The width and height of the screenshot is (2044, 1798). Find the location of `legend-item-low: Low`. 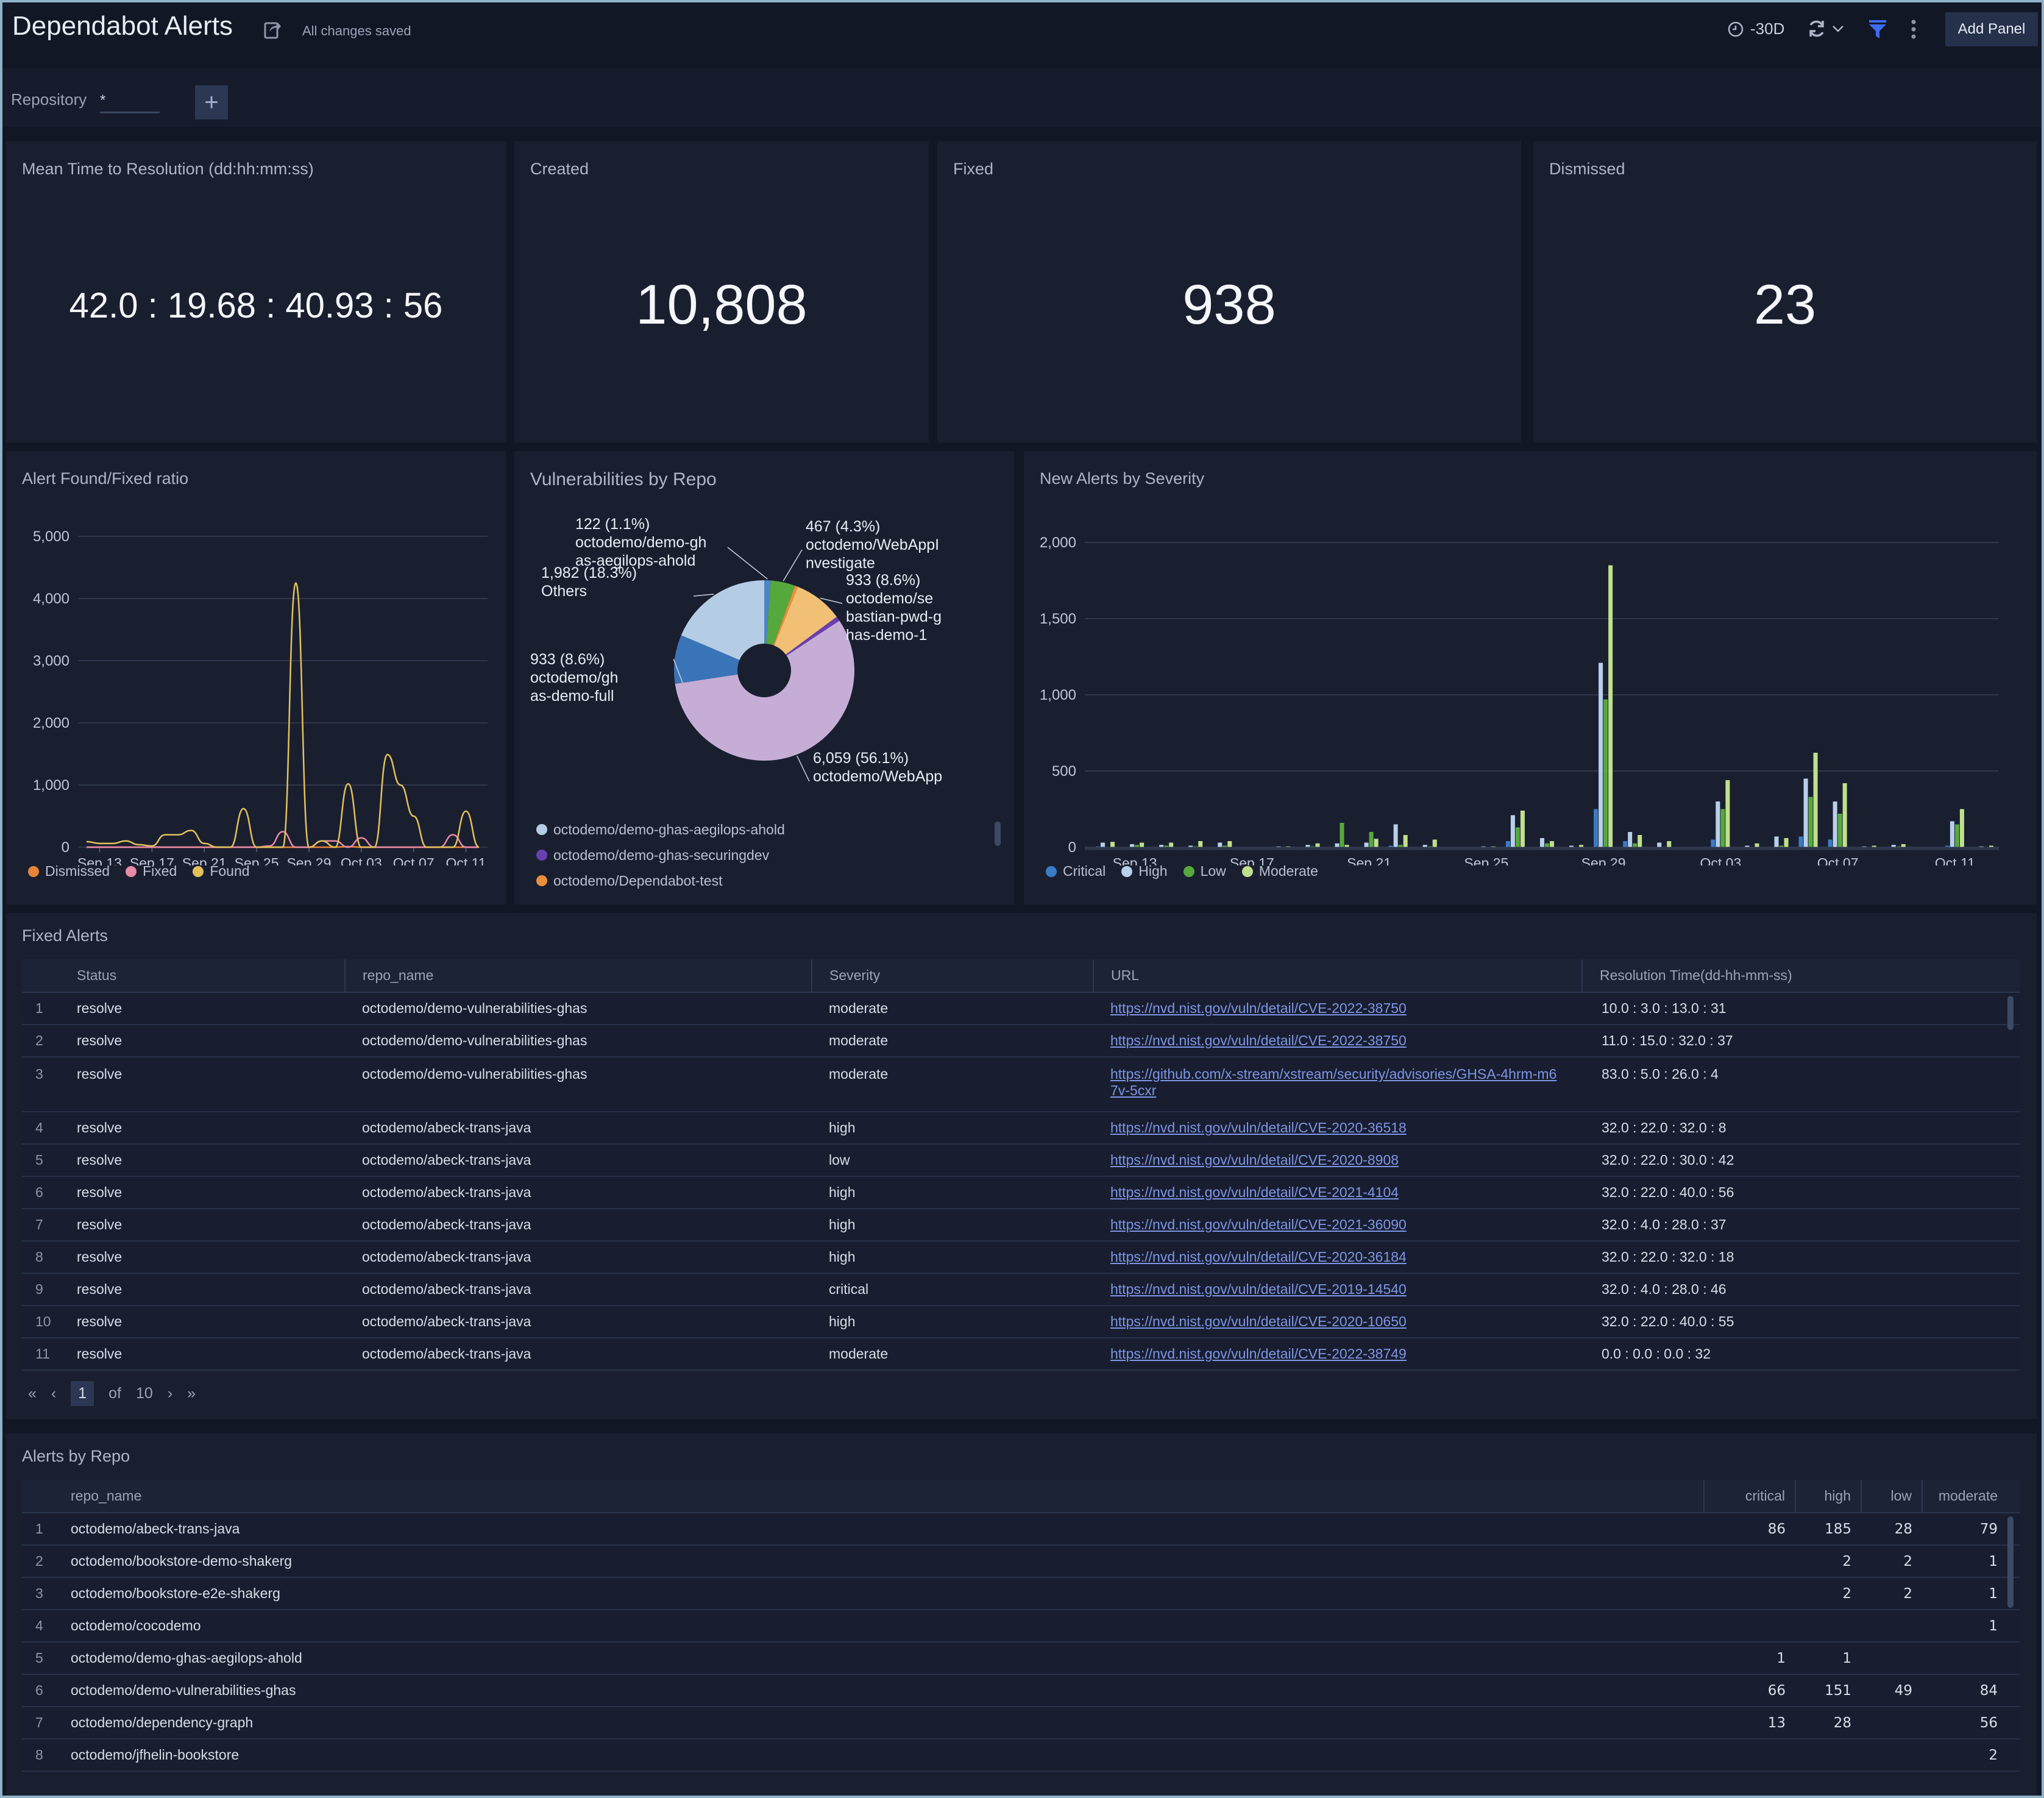

legend-item-low: Low is located at coordinates (1204, 871).